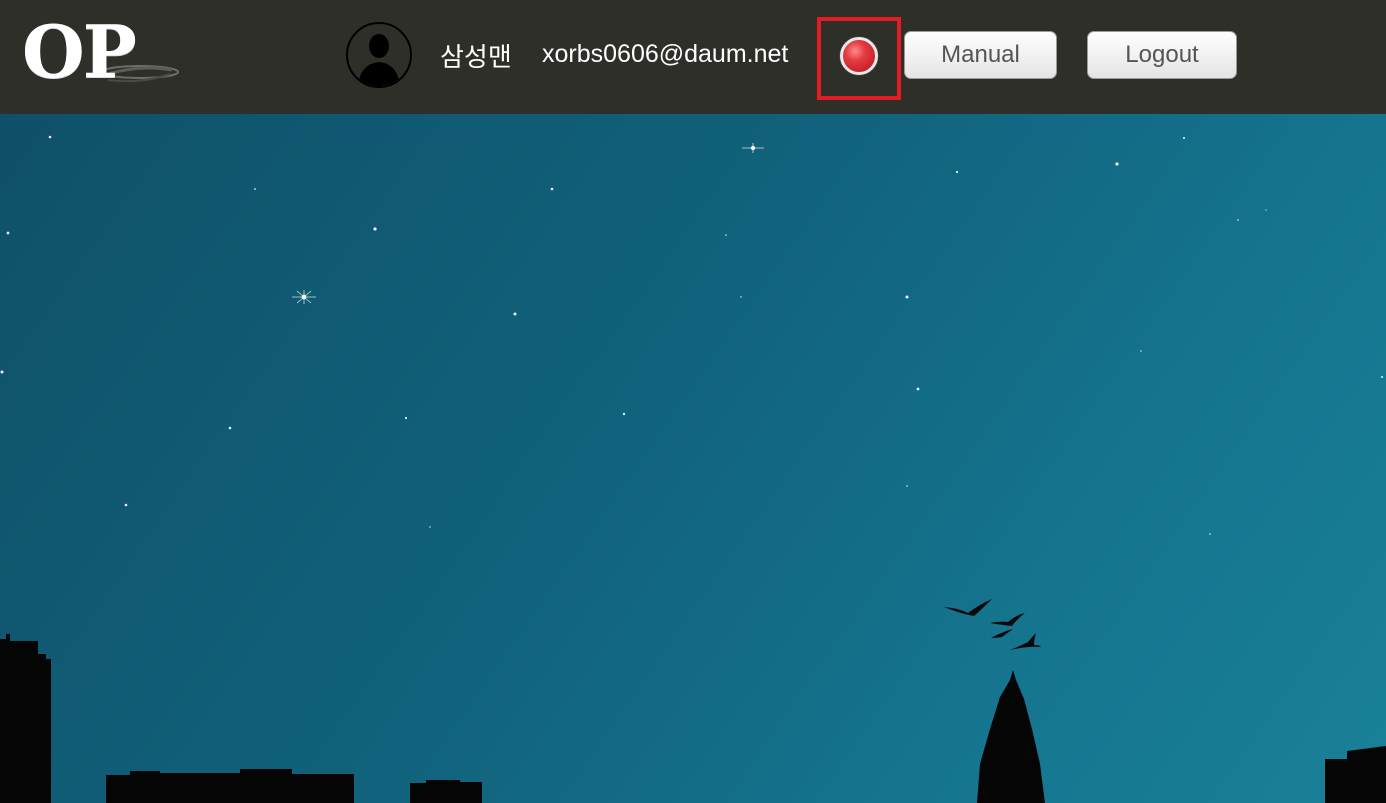 Image resolution: width=1386 pixels, height=803 pixels. I want to click on logout-button: Logout, so click(1162, 55).